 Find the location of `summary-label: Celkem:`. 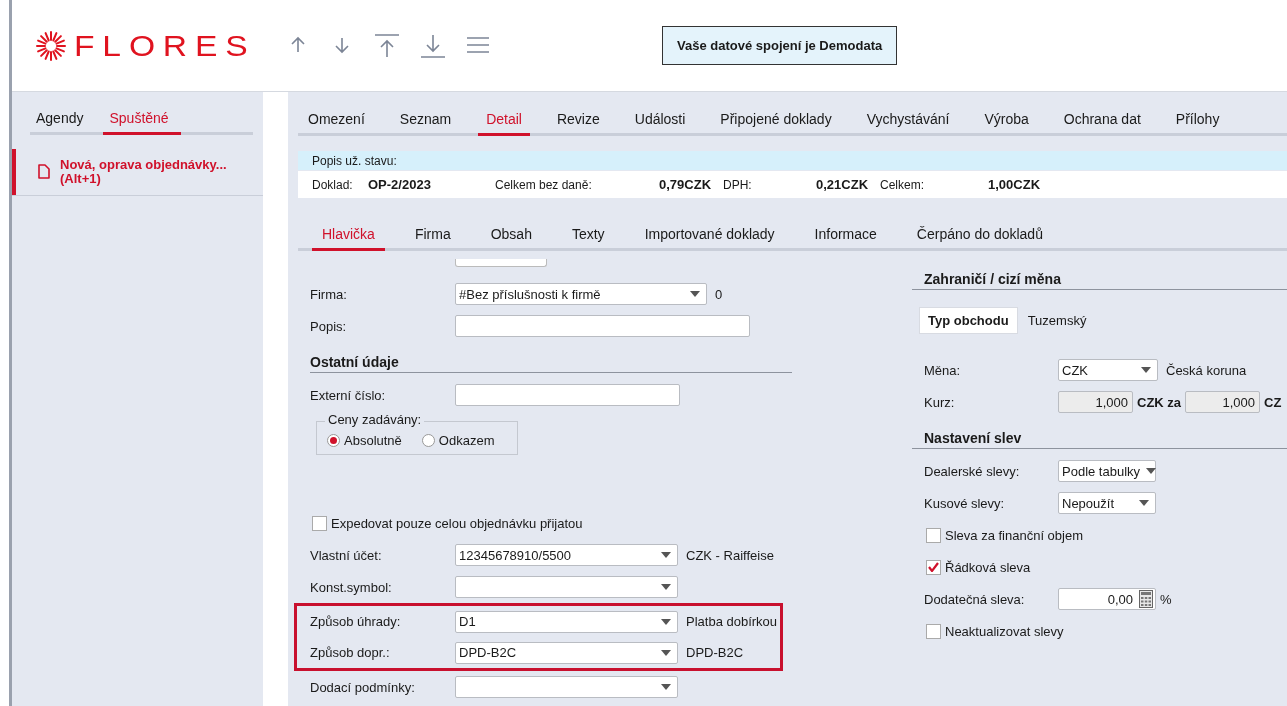

summary-label: Celkem: is located at coordinates (902, 184).